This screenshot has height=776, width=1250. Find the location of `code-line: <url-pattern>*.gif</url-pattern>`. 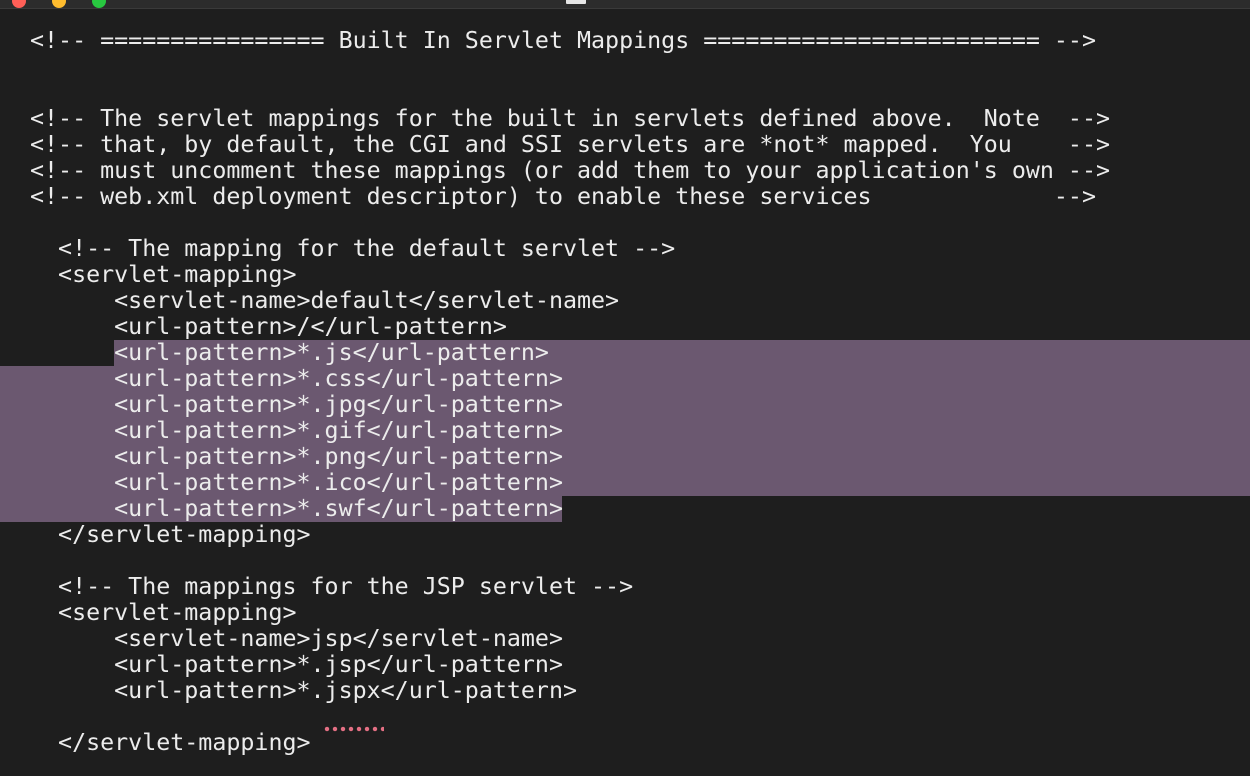

code-line: <url-pattern>*.gif</url-pattern> is located at coordinates (296, 430).